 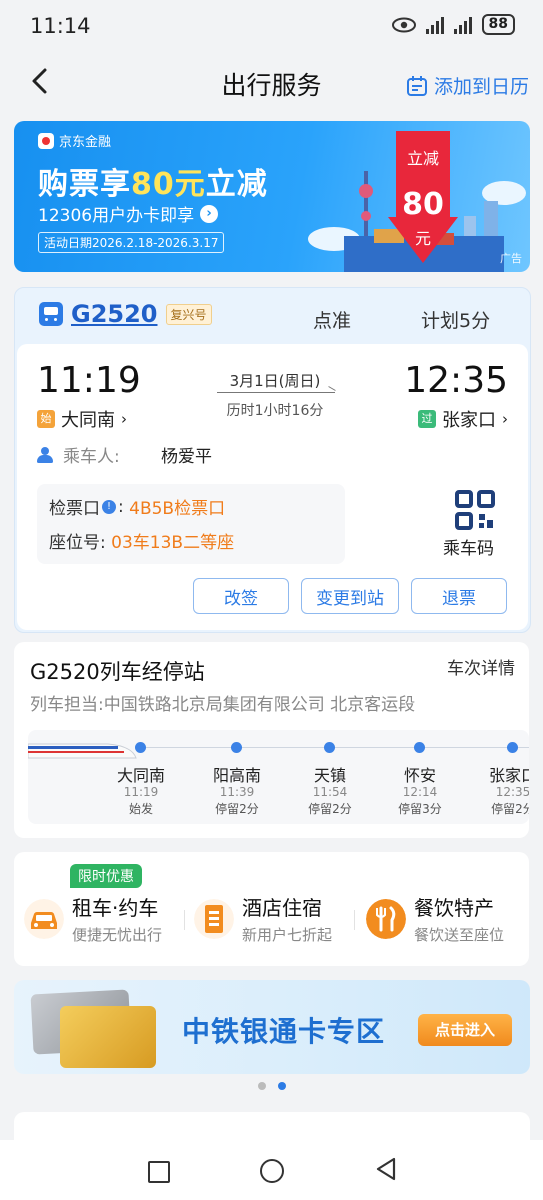 What do you see at coordinates (114, 314) in the screenshot?
I see `train-number-link: G2520` at bounding box center [114, 314].